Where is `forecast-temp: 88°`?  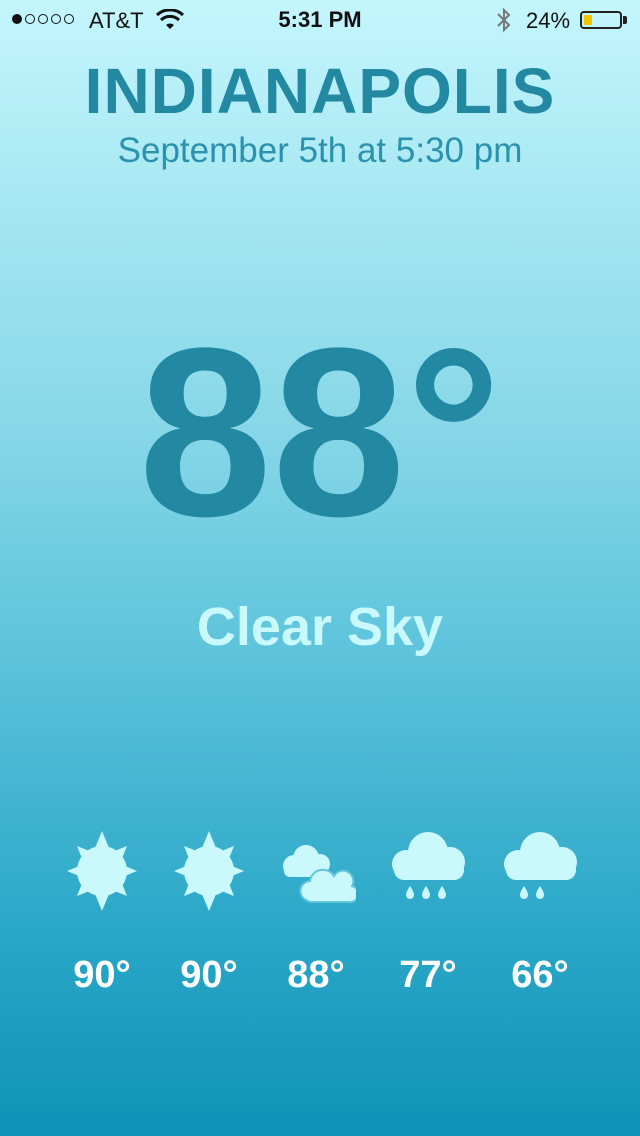 forecast-temp: 88° is located at coordinates (316, 975).